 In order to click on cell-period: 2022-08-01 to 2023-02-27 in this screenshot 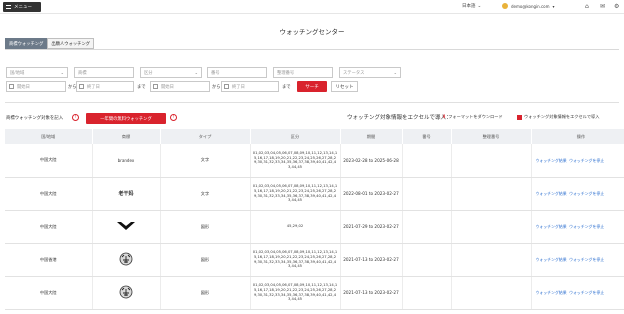, I will do `click(371, 194)`.